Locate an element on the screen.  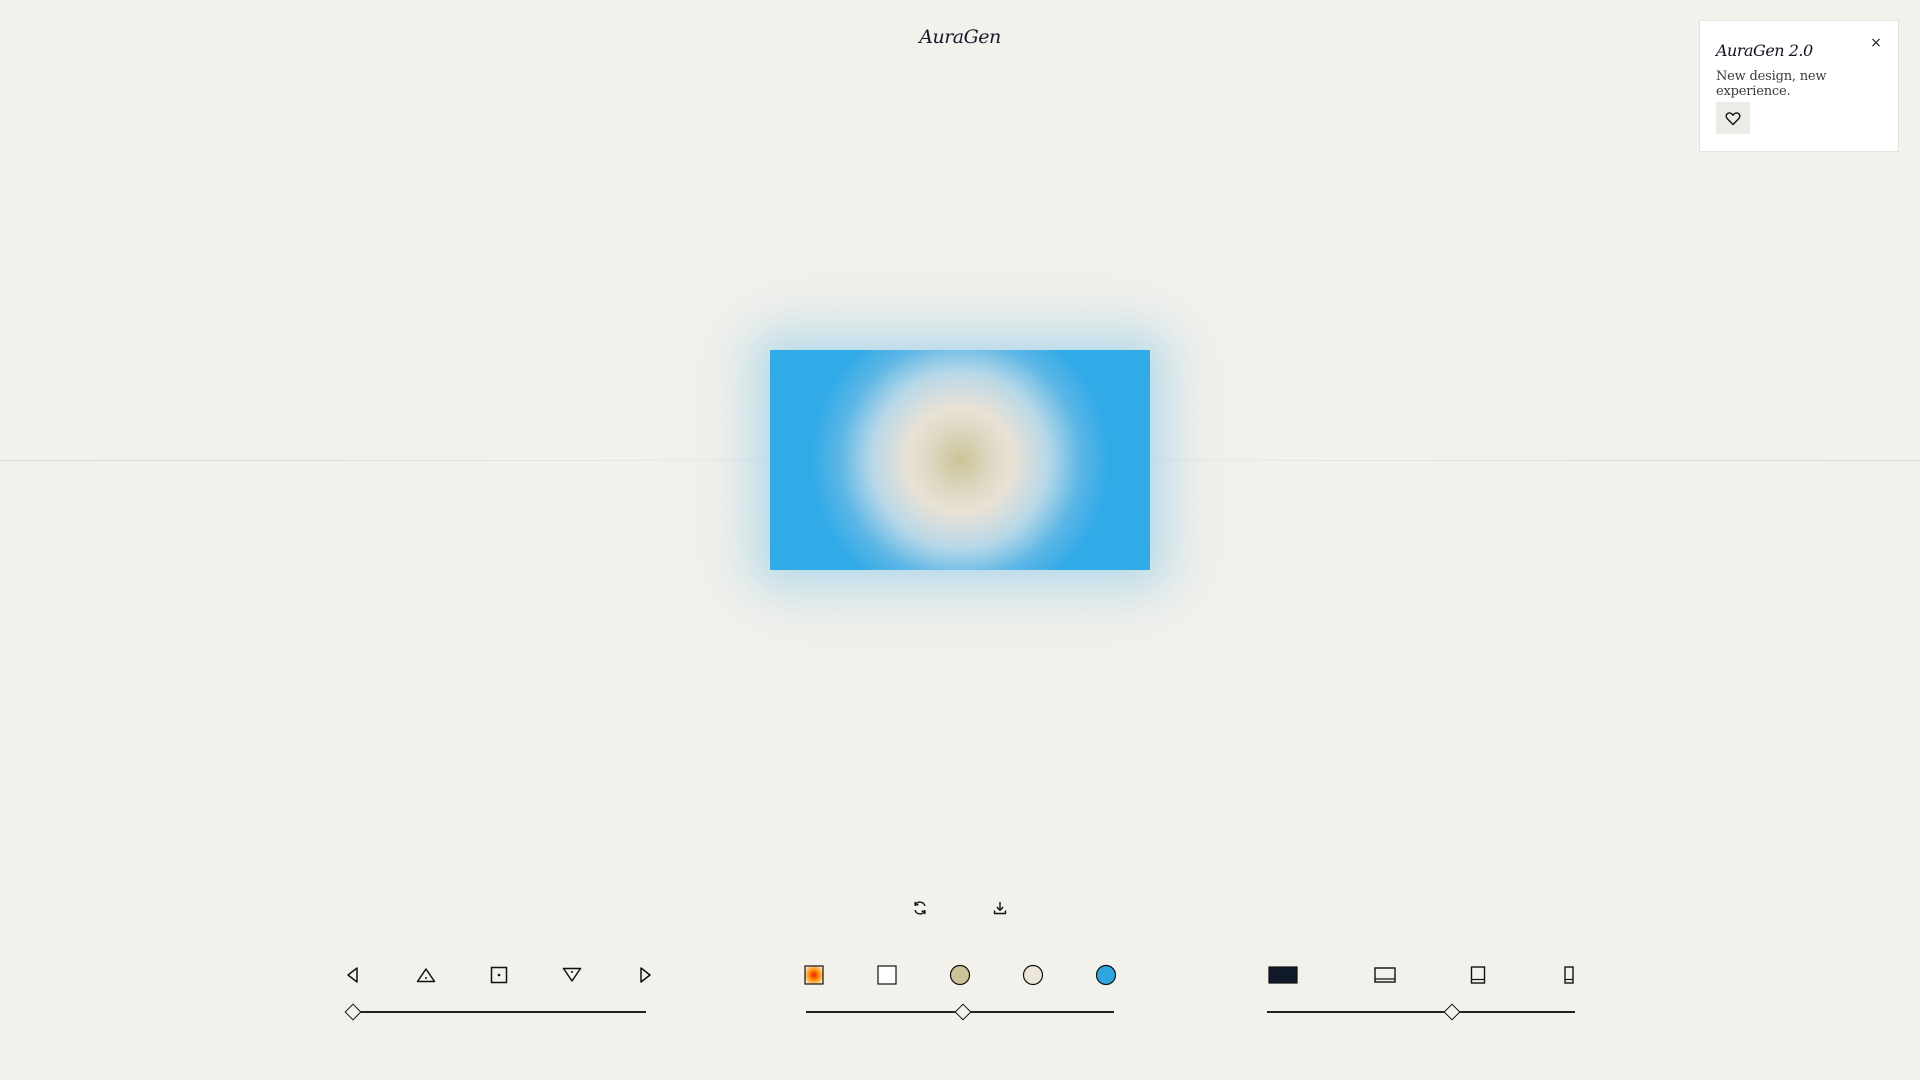
regenerate-button is located at coordinates (920, 908).